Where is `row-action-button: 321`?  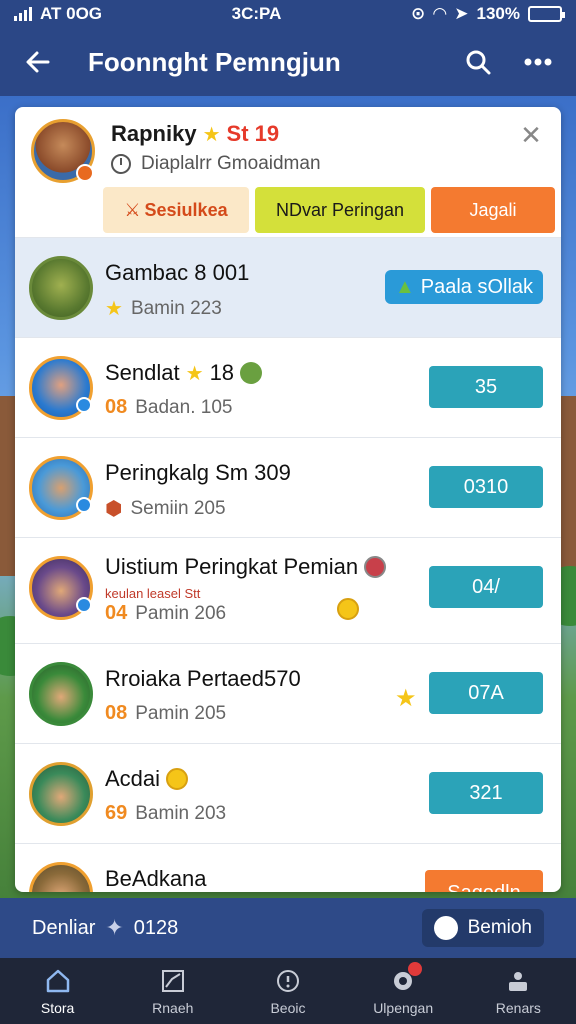
row-action-button: 321 is located at coordinates (486, 793).